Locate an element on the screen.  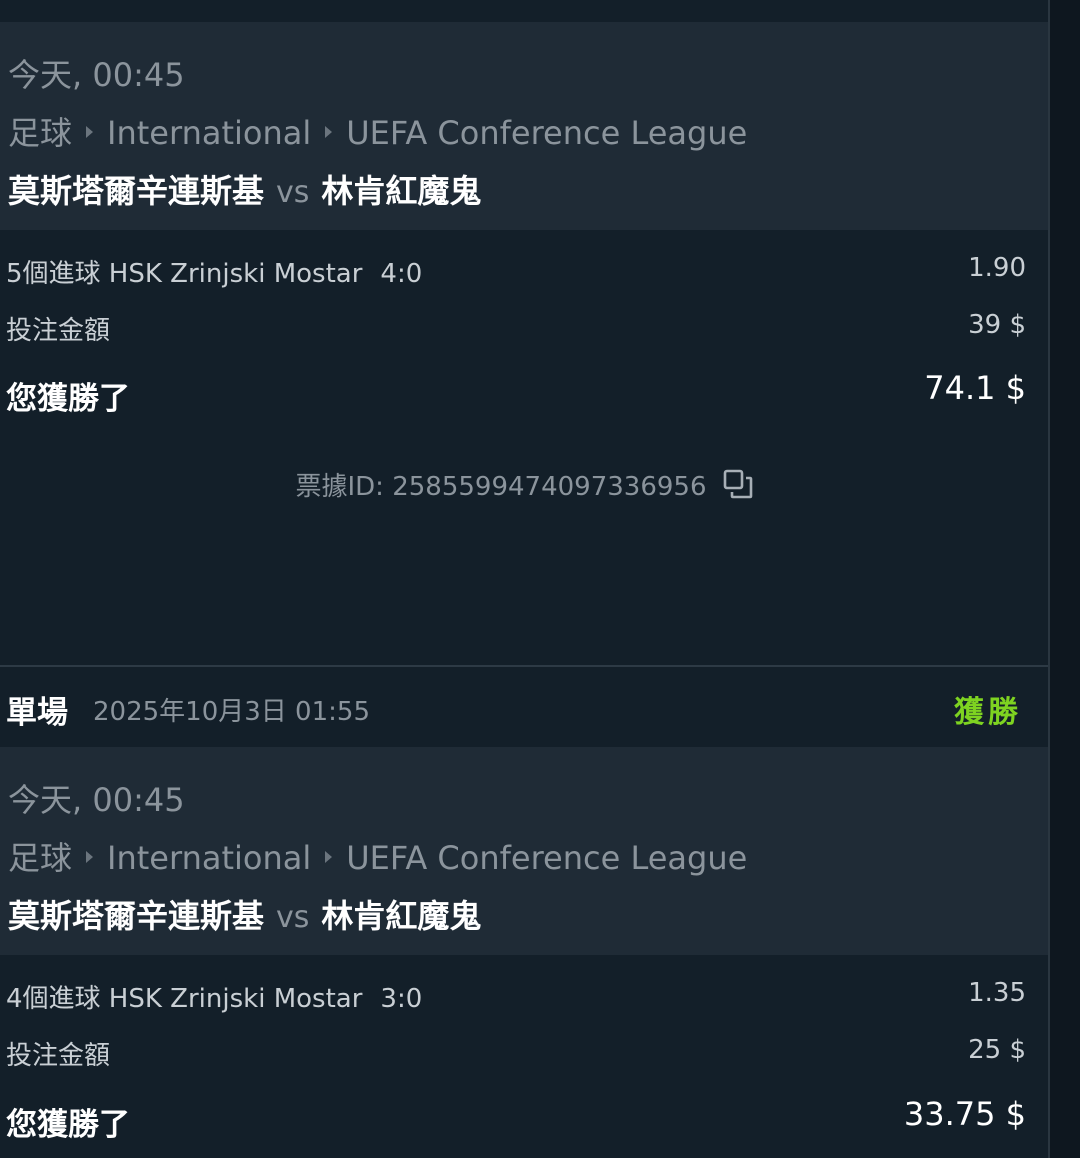
stake-value: 39 $ is located at coordinates (997, 325).